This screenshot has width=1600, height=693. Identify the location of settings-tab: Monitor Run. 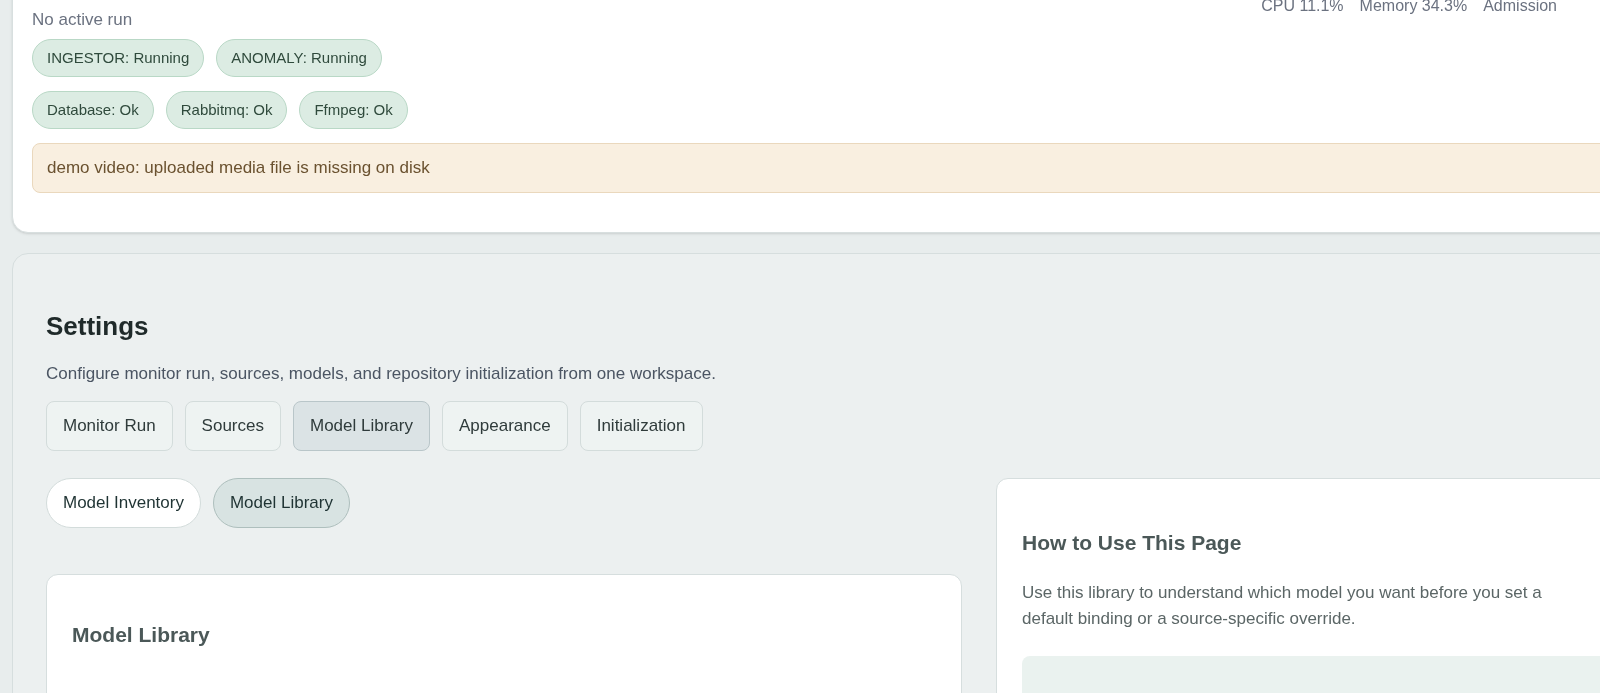
(109, 425).